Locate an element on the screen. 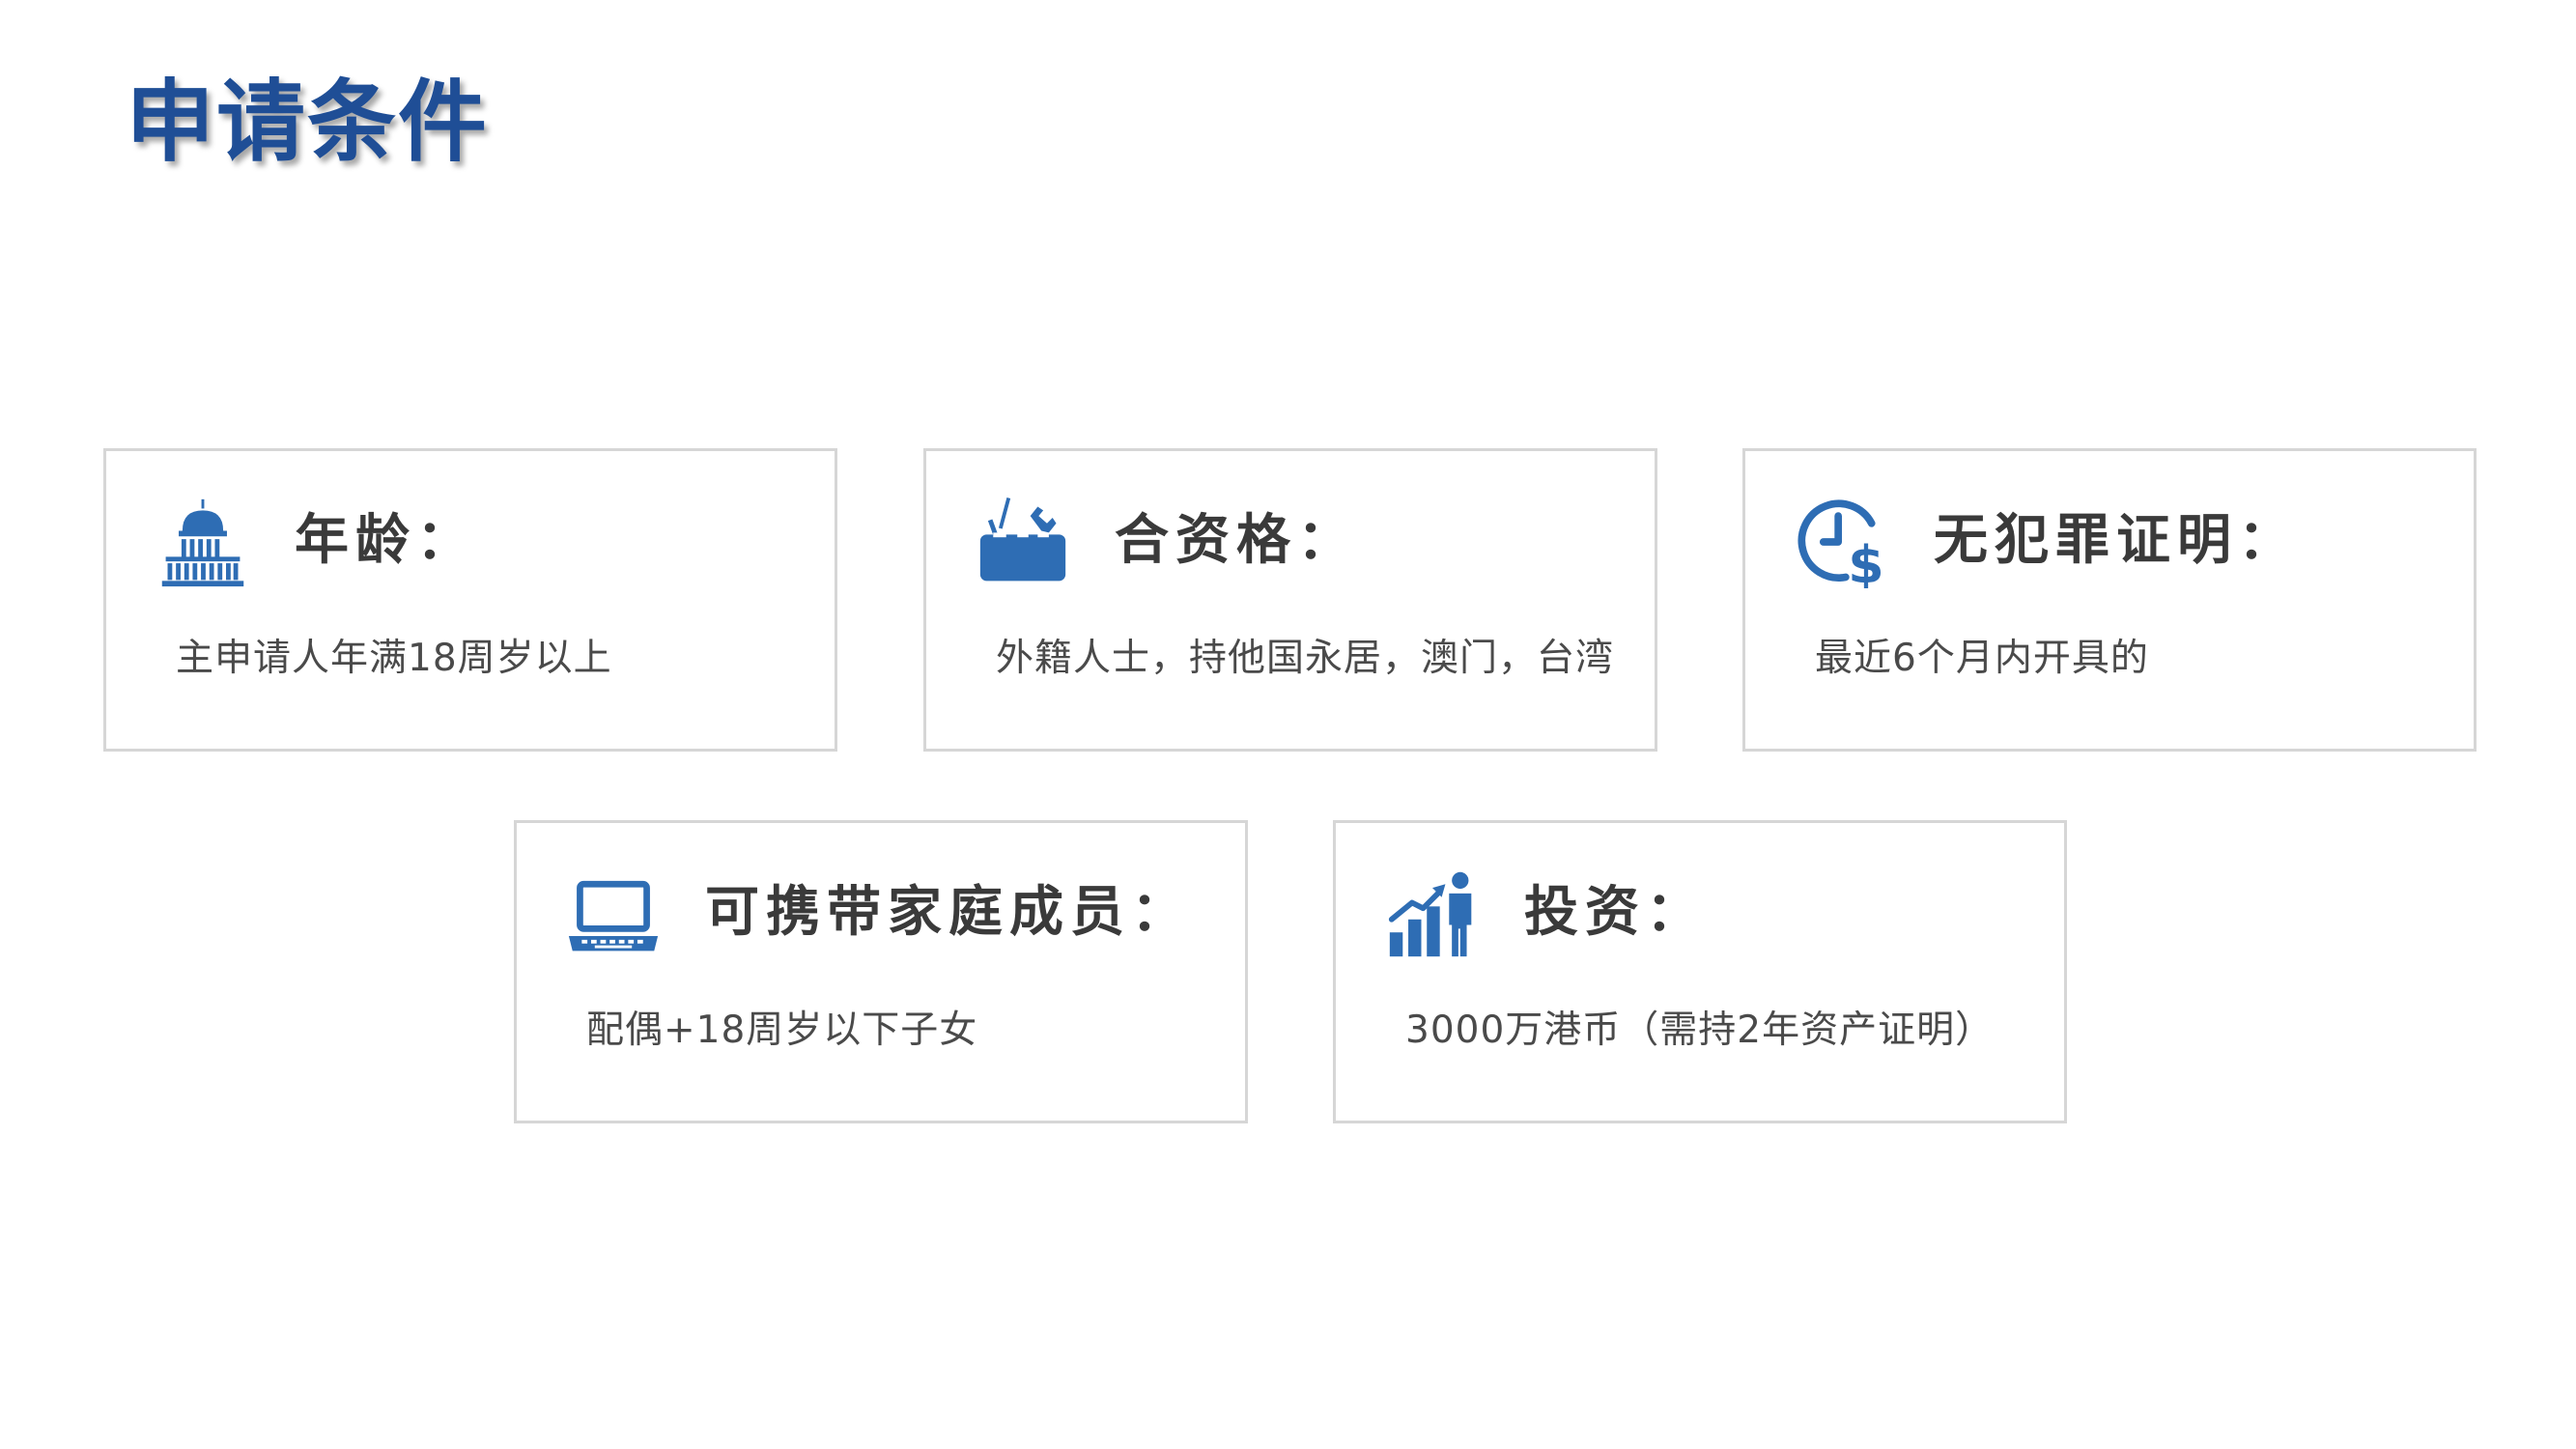 The width and height of the screenshot is (2576, 1449). capitol-building-icon is located at coordinates (202, 542).